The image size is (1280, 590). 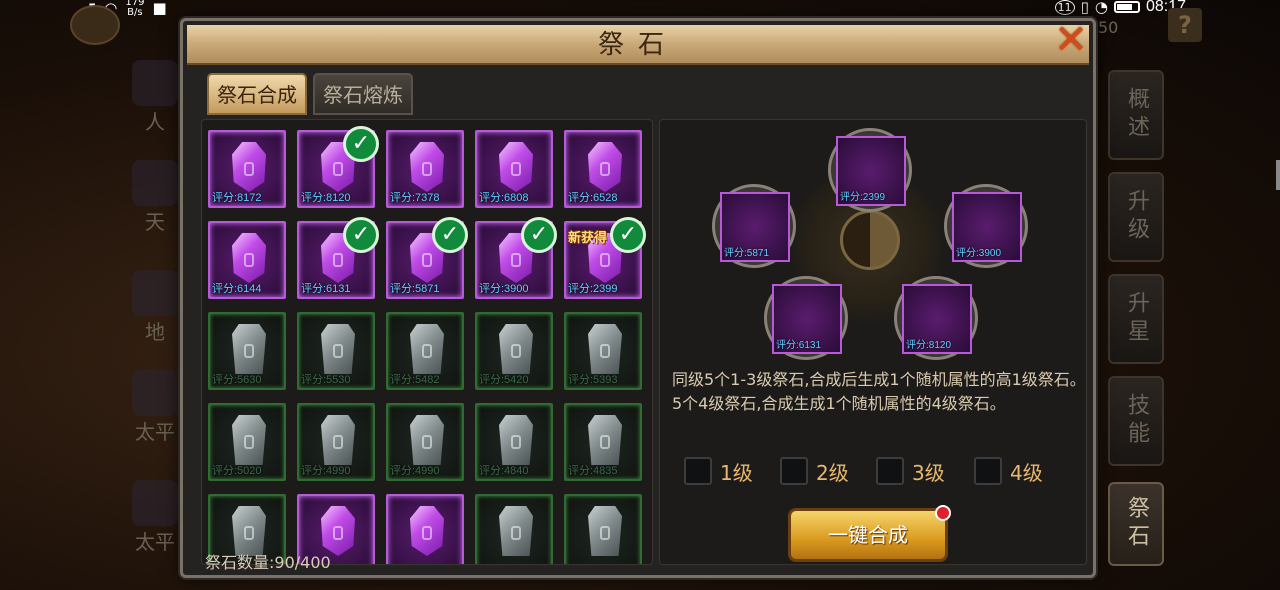 I want to click on stone-cell: 评分:6808, so click(x=514, y=169).